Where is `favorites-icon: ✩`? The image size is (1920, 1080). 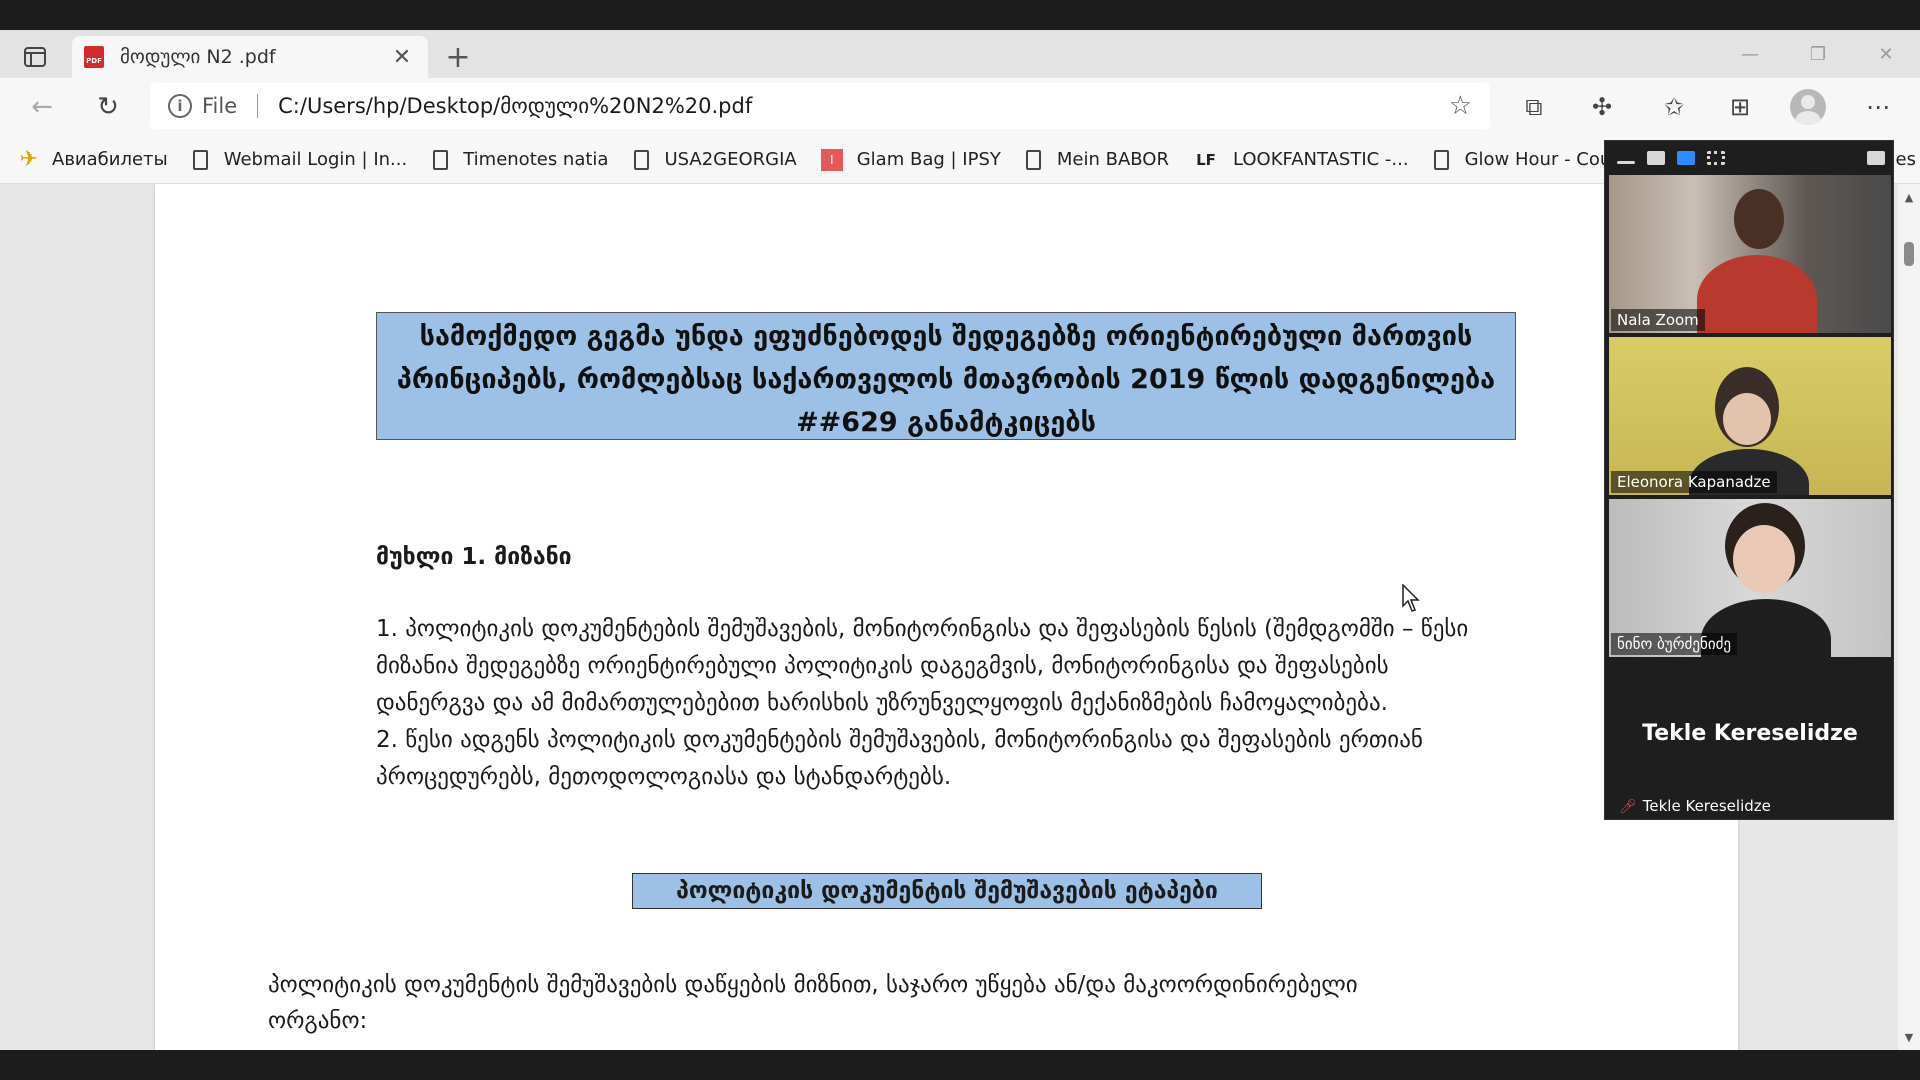
favorites-icon: ✩ is located at coordinates (1674, 107).